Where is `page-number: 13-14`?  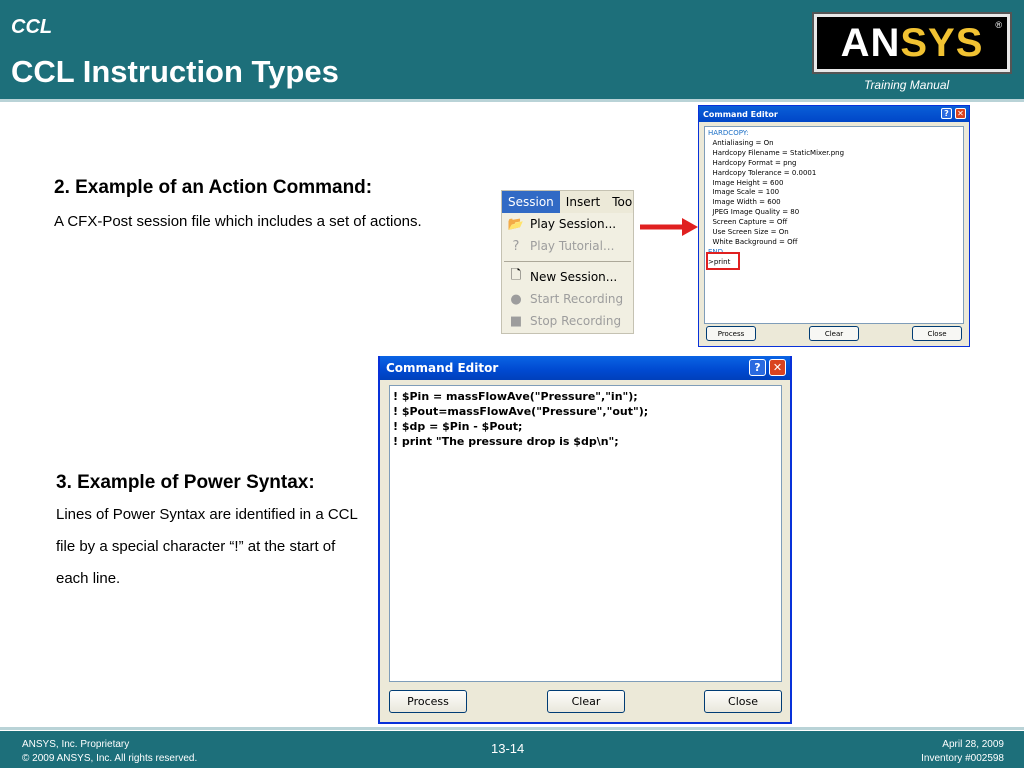 page-number: 13-14 is located at coordinates (508, 748).